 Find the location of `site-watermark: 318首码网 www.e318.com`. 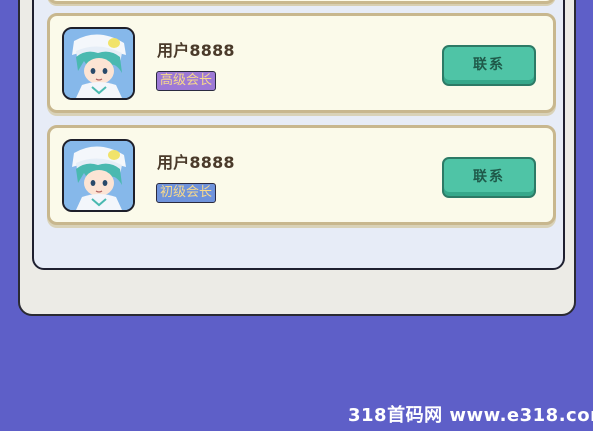

site-watermark: 318首码网 www.e318.com is located at coordinates (470, 415).